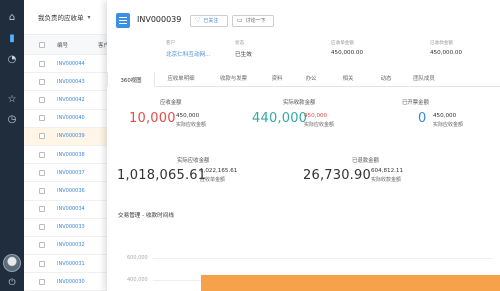 The width and height of the screenshot is (500, 291). I want to click on row-id-link: INV000043, so click(71, 82).